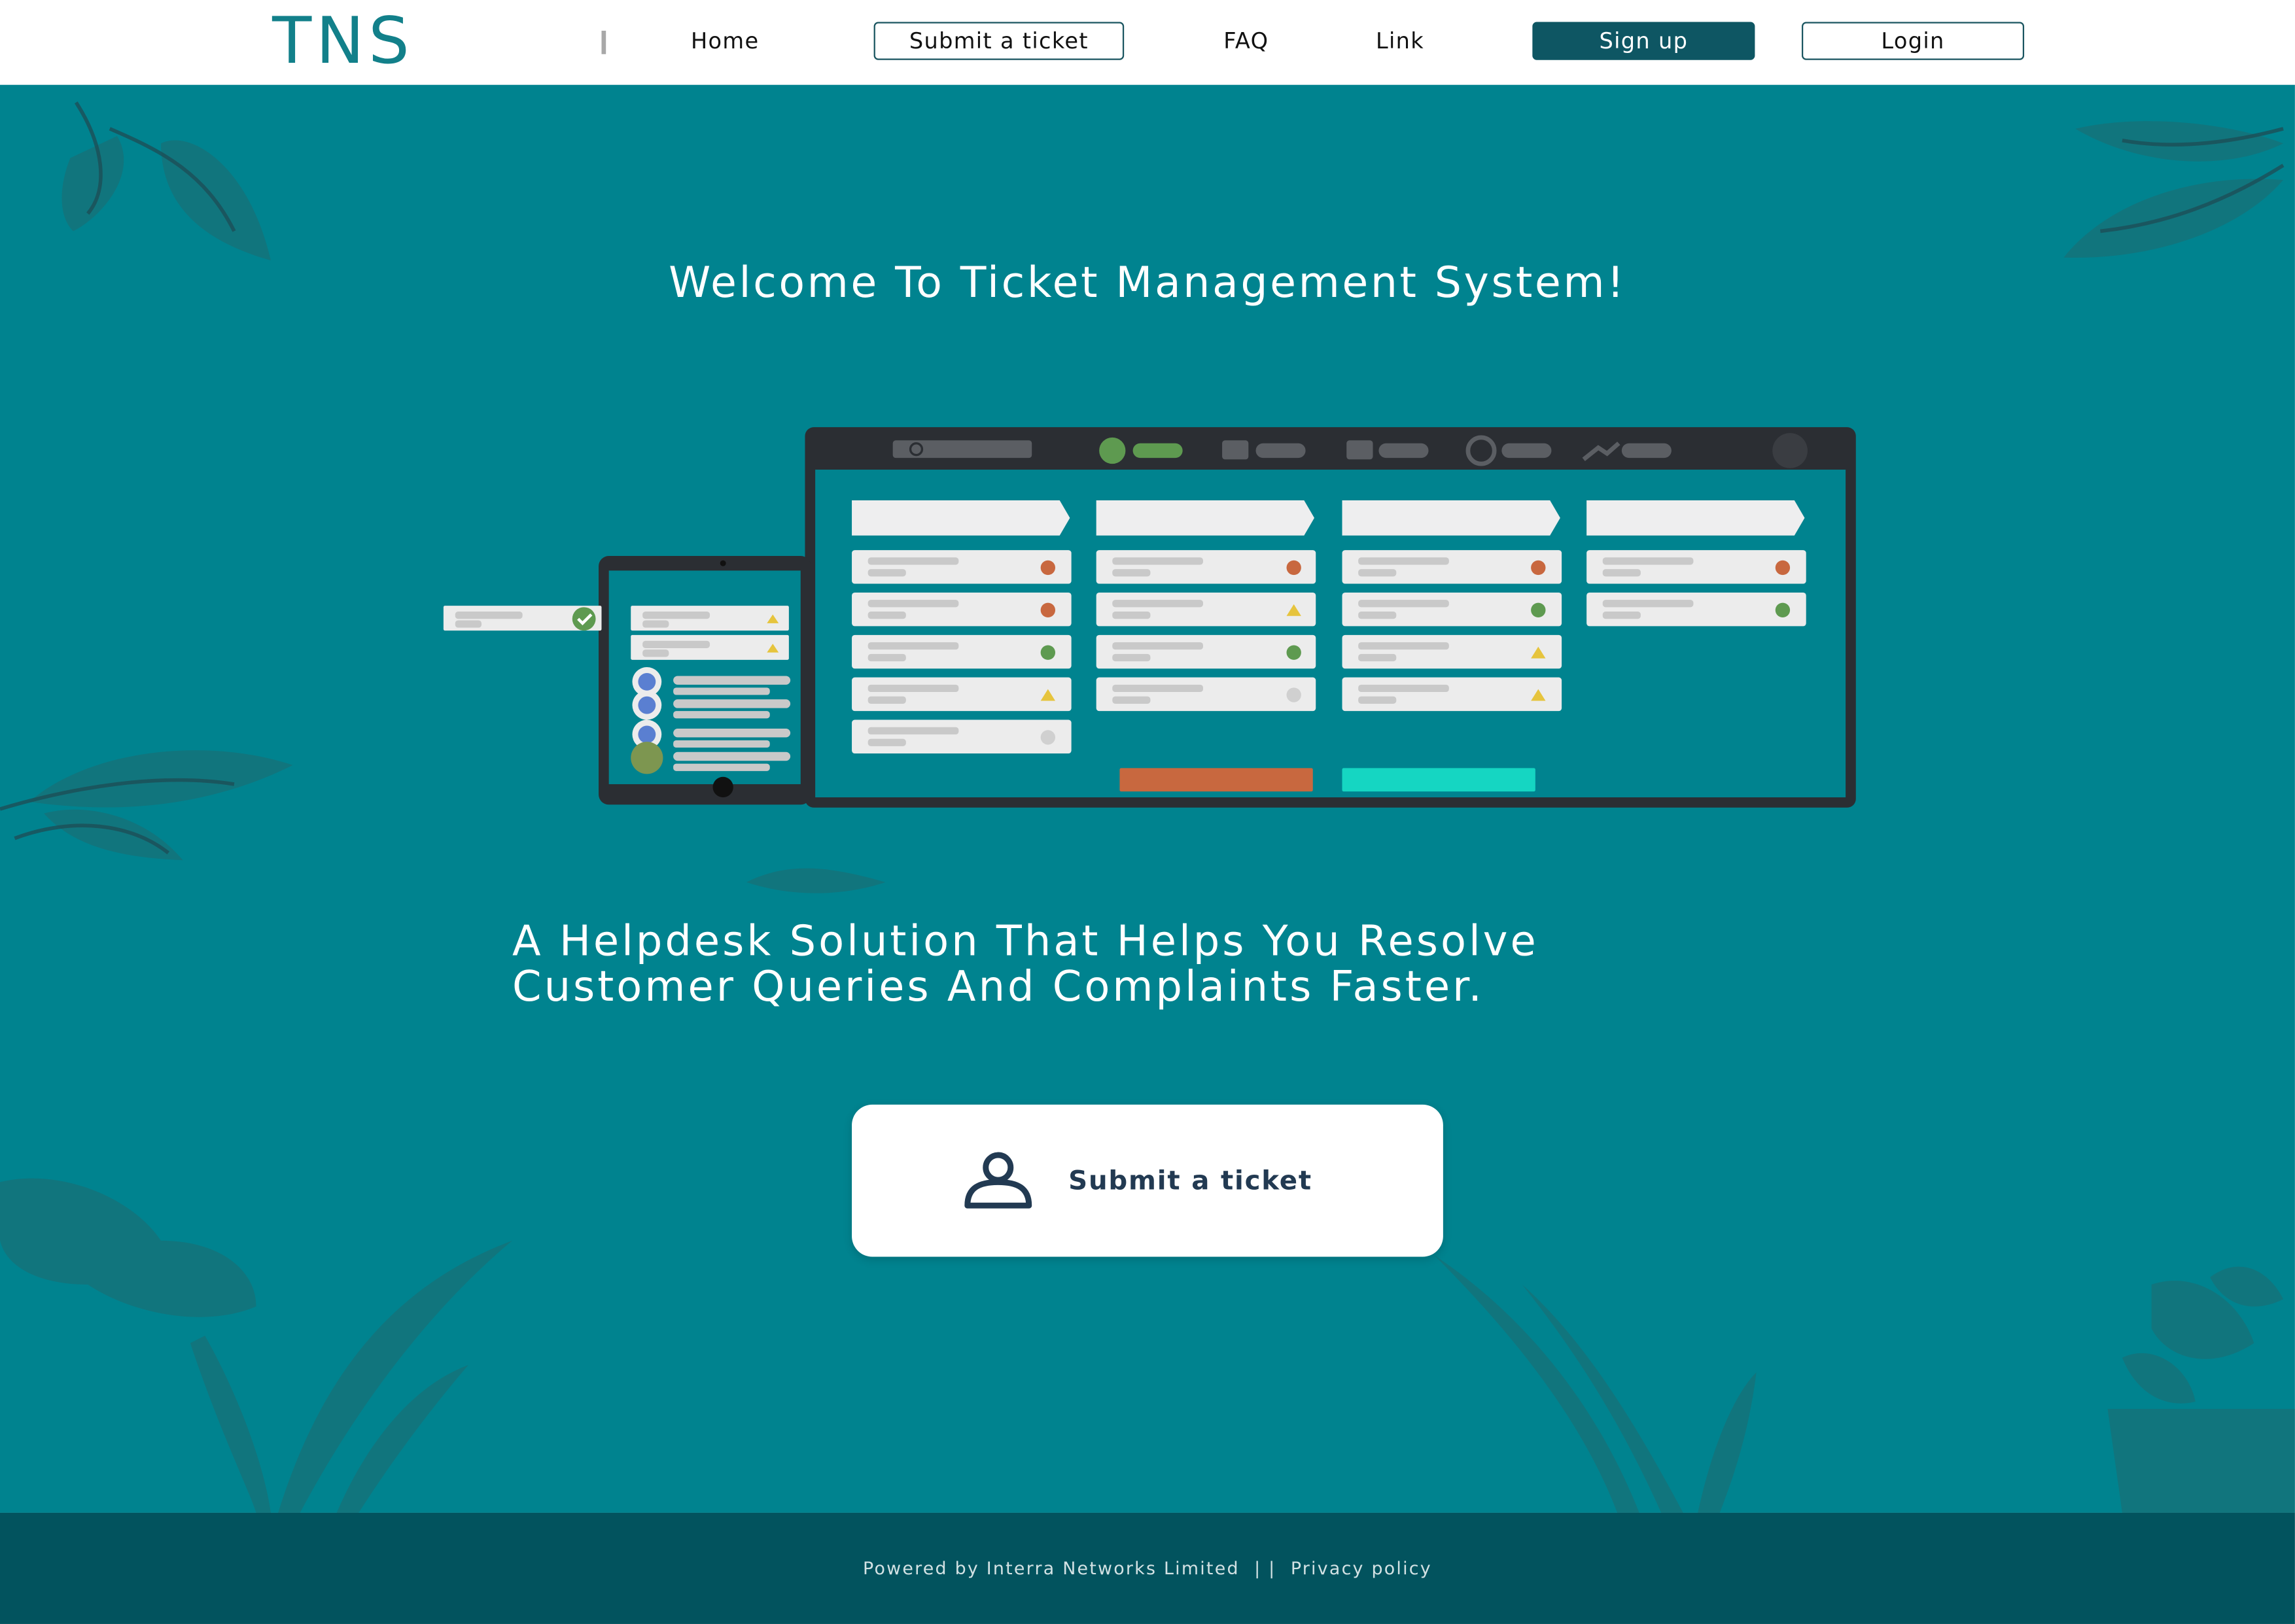  What do you see at coordinates (1147, 282) in the screenshot?
I see `hero-title: Welcome To Ticket Management System!` at bounding box center [1147, 282].